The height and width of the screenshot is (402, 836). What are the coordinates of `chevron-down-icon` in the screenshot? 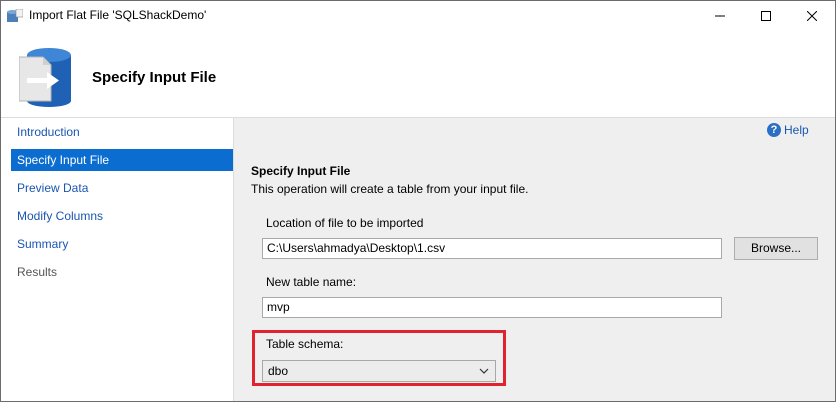 It's located at (484, 371).